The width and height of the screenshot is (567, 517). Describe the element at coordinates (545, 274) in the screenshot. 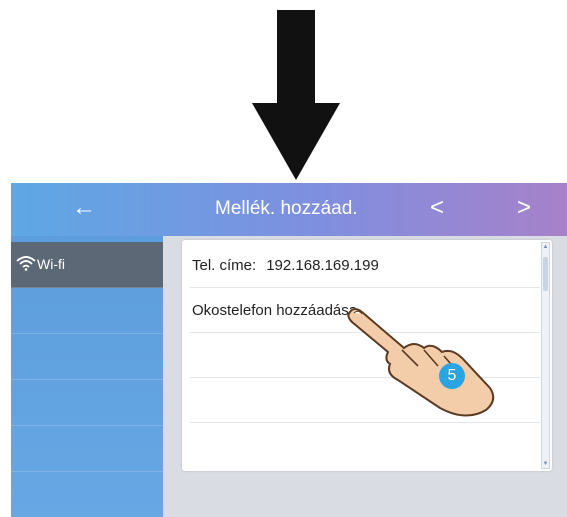

I see `scroll-thumb` at that location.